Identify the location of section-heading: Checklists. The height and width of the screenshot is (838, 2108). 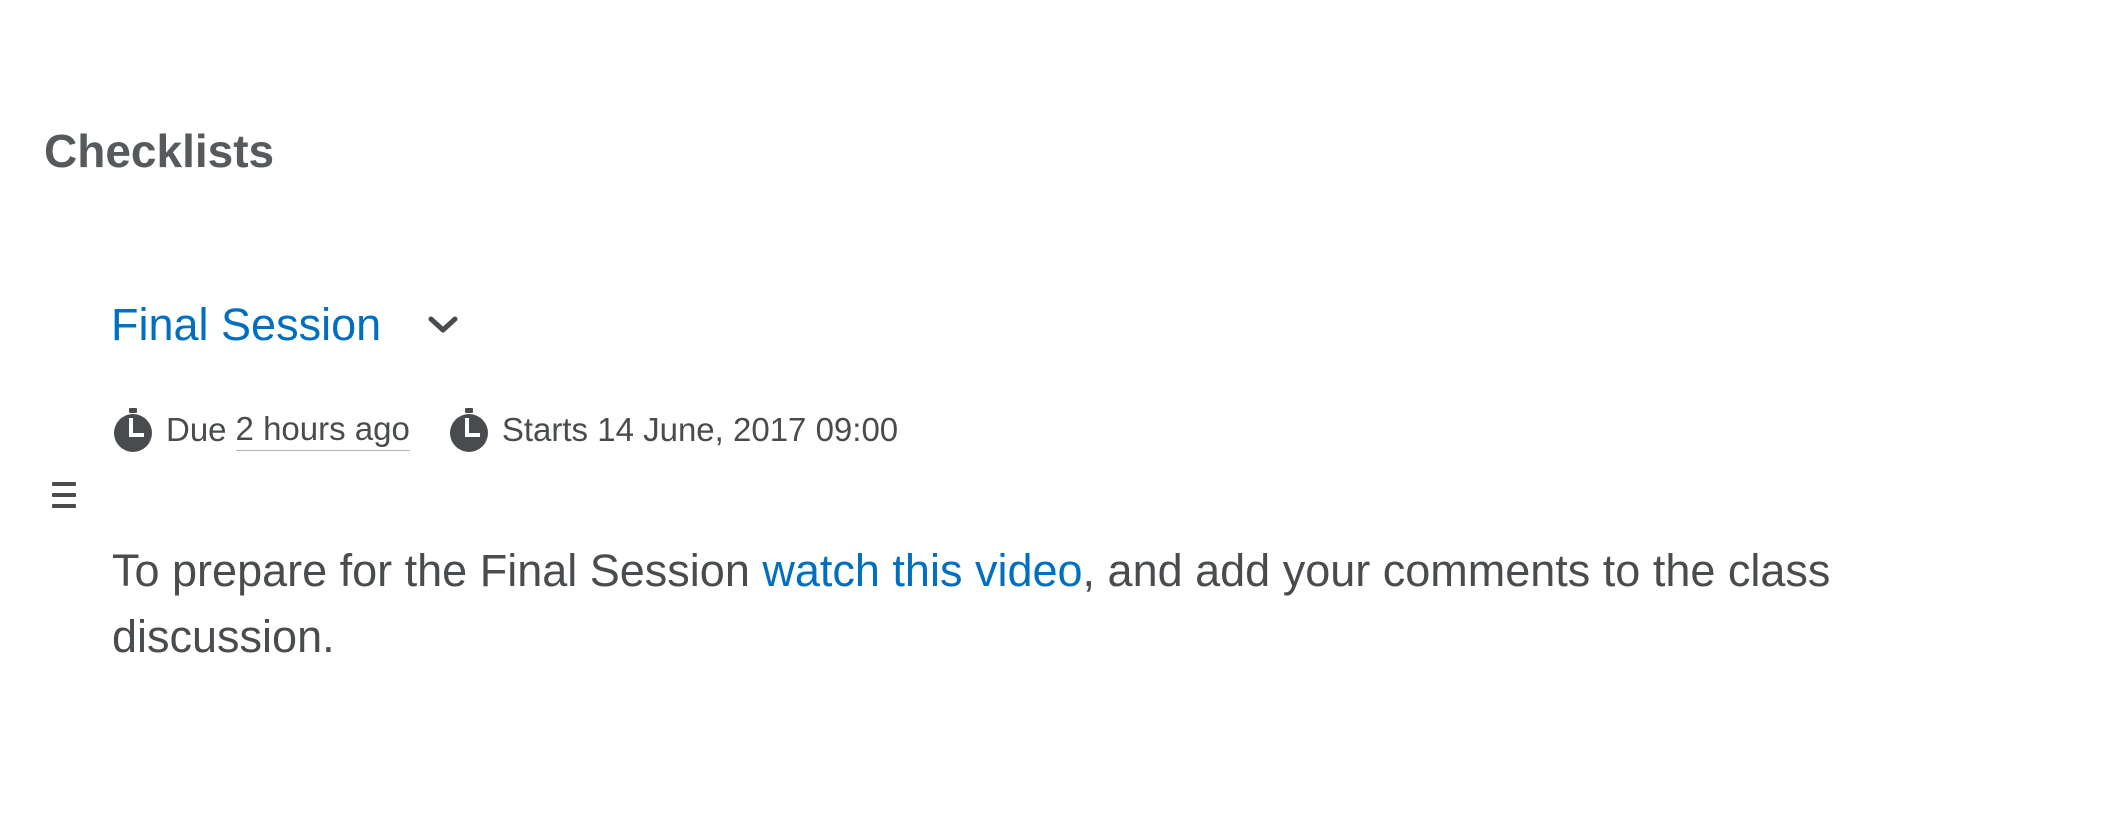
(159, 151).